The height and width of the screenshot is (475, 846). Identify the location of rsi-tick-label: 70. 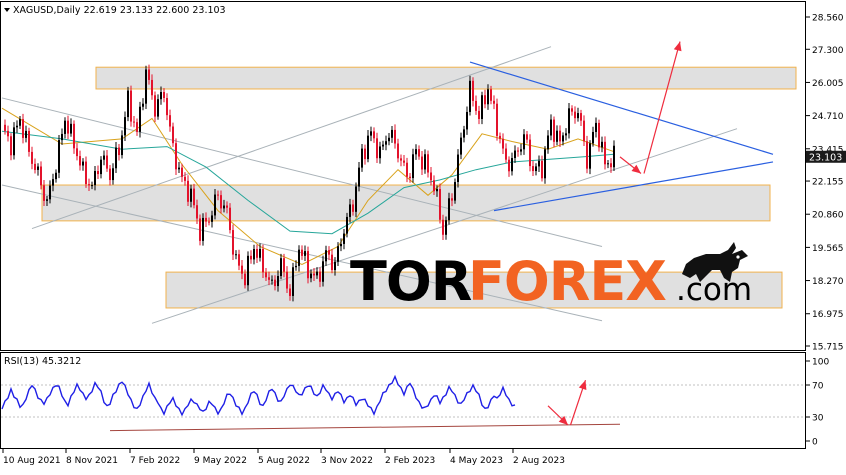
(818, 387).